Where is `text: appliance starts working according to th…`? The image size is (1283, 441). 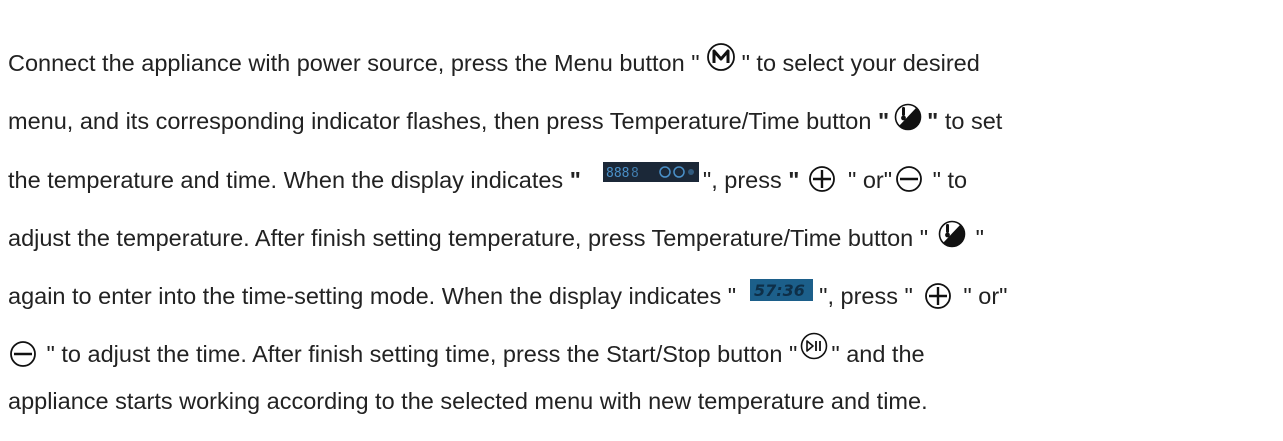 text: appliance starts working according to th… is located at coordinates (468, 400).